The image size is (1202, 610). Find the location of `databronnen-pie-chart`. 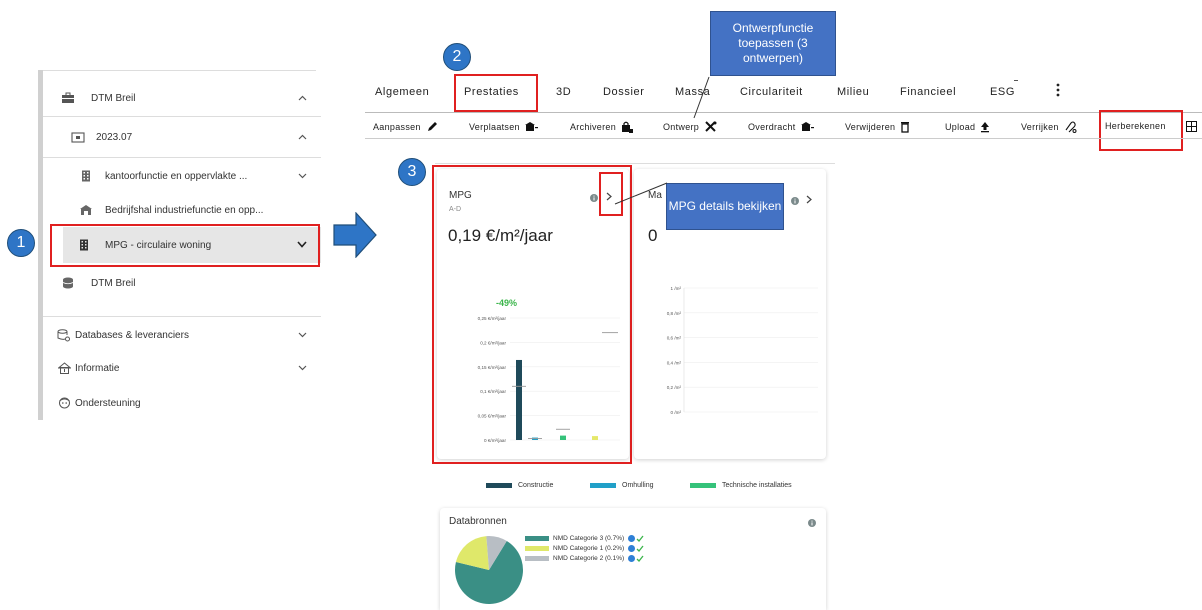

databronnen-pie-chart is located at coordinates (489, 570).